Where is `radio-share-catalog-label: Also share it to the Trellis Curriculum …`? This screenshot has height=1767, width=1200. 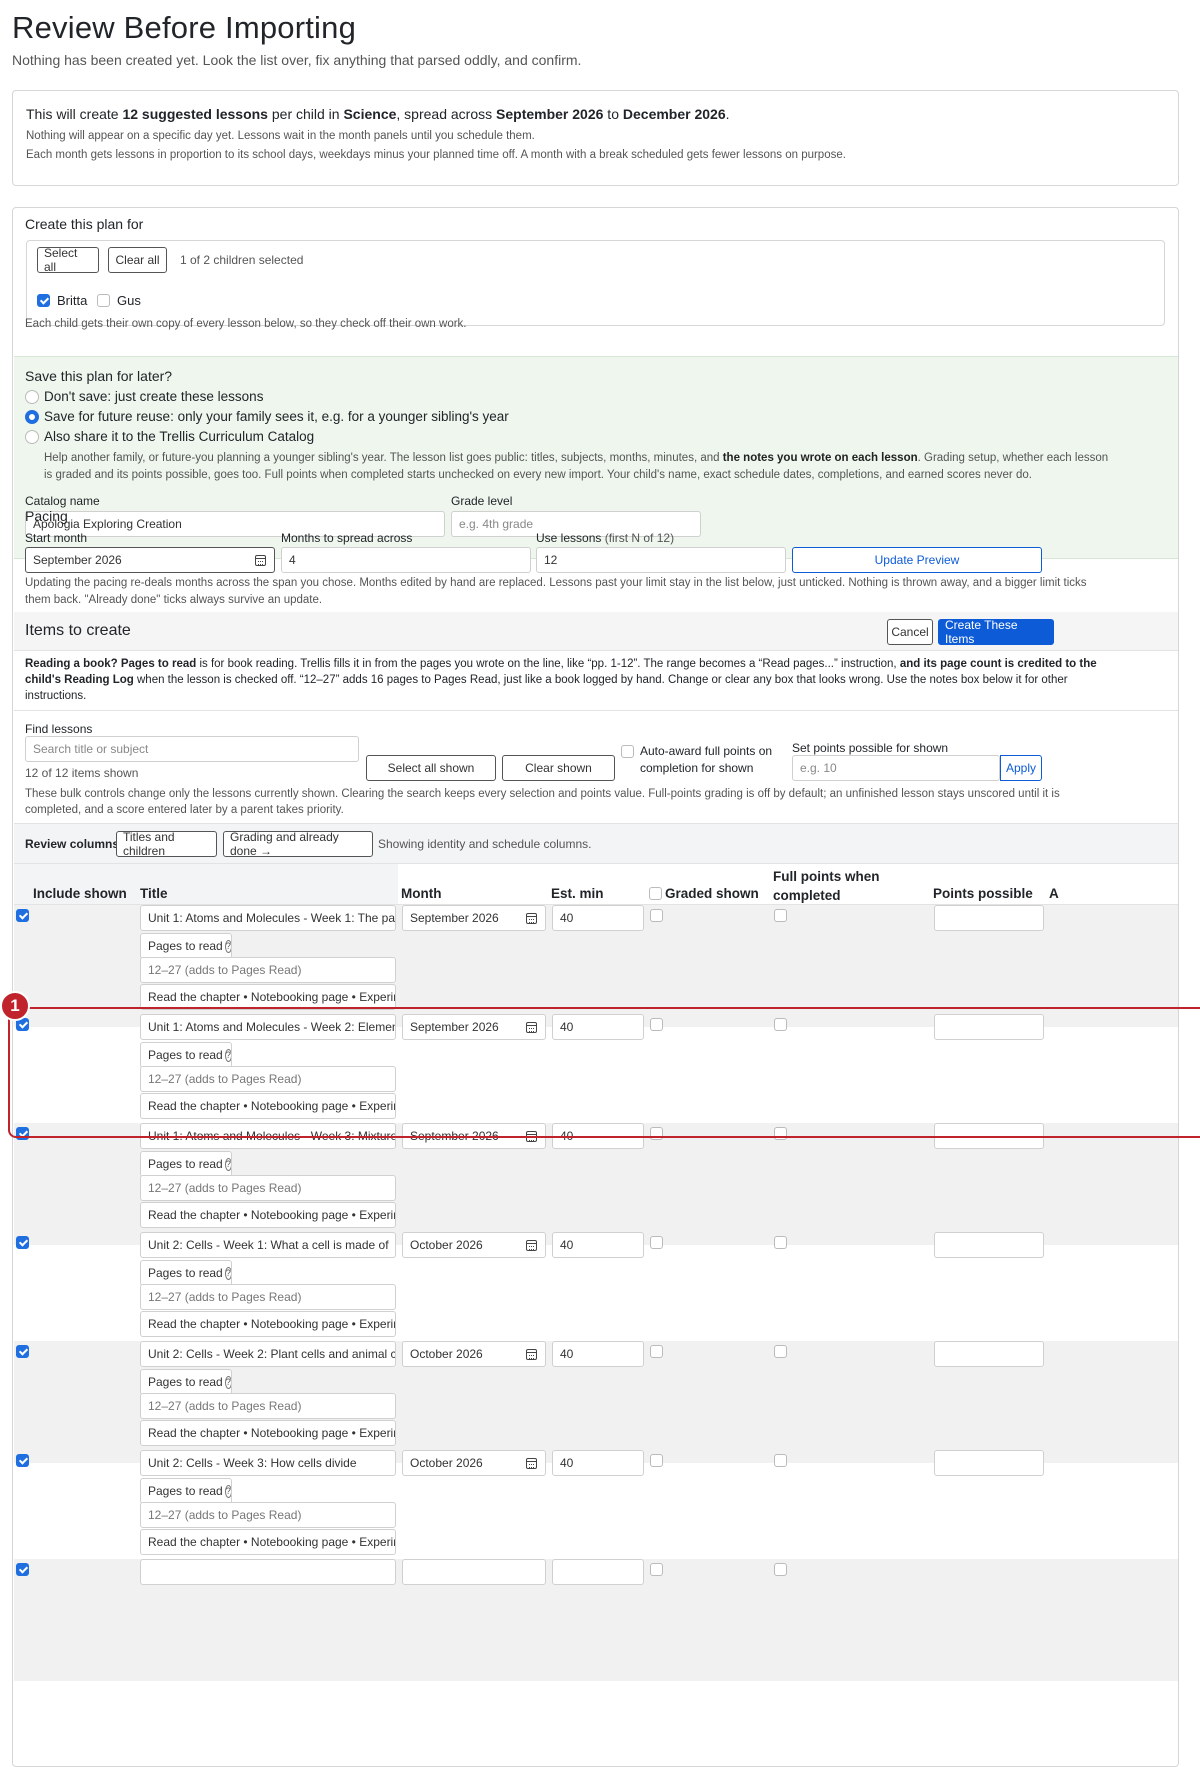 radio-share-catalog-label: Also share it to the Trellis Curriculum … is located at coordinates (179, 436).